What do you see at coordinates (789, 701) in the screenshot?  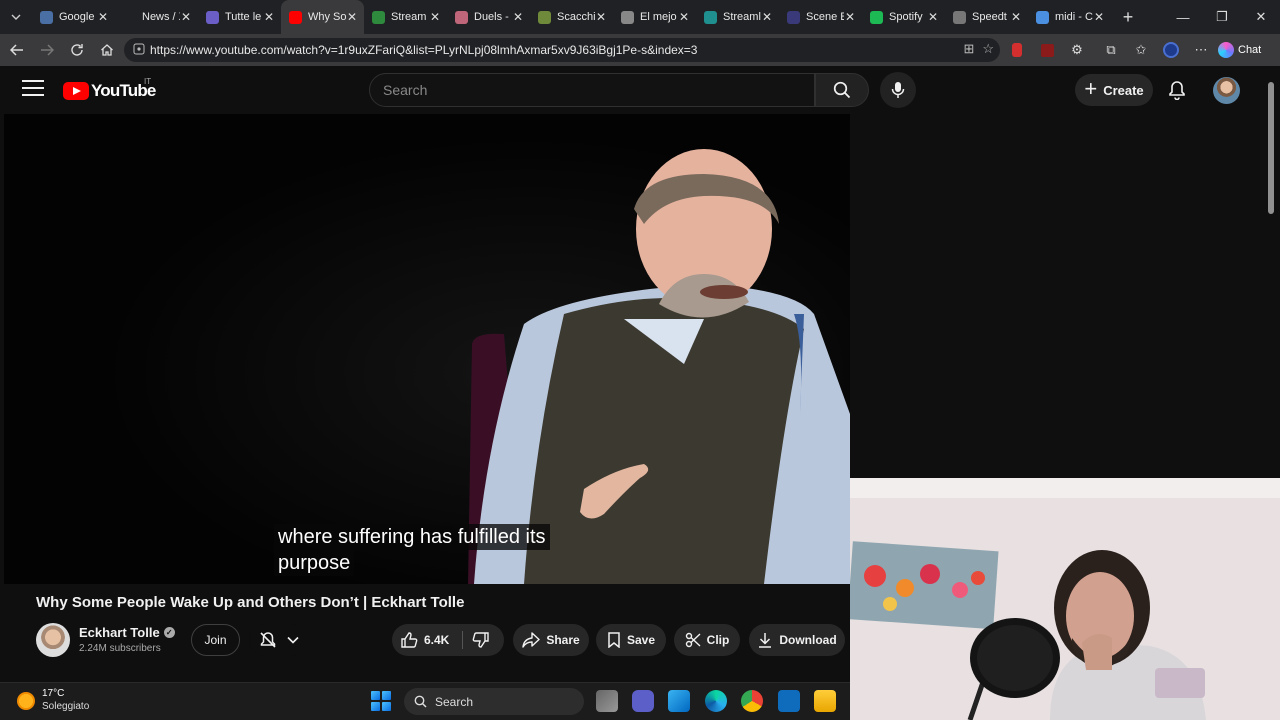 I see `outlook-icon` at bounding box center [789, 701].